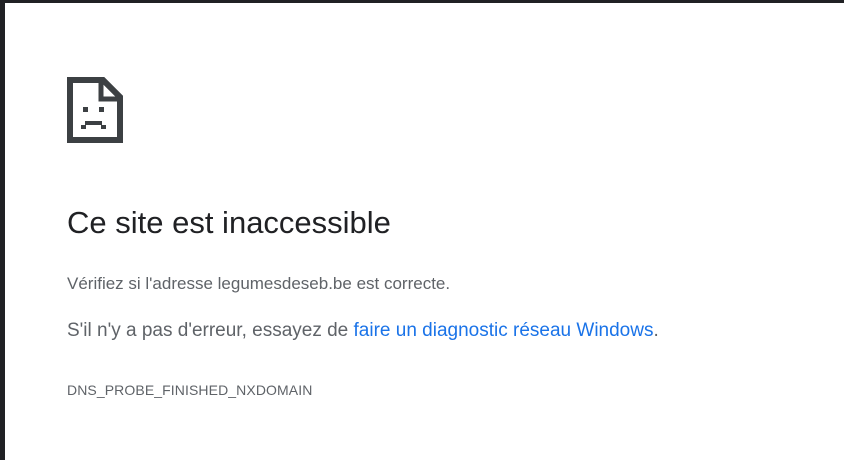  What do you see at coordinates (2, 230) in the screenshot?
I see `window-frame-left` at bounding box center [2, 230].